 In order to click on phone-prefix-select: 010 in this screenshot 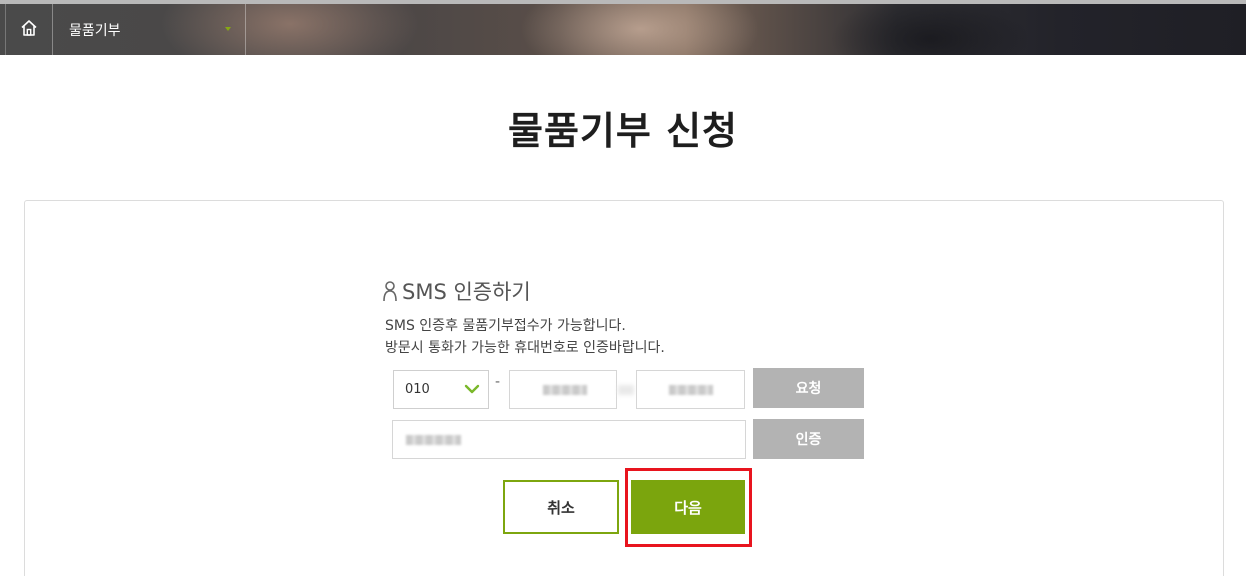, I will do `click(441, 389)`.